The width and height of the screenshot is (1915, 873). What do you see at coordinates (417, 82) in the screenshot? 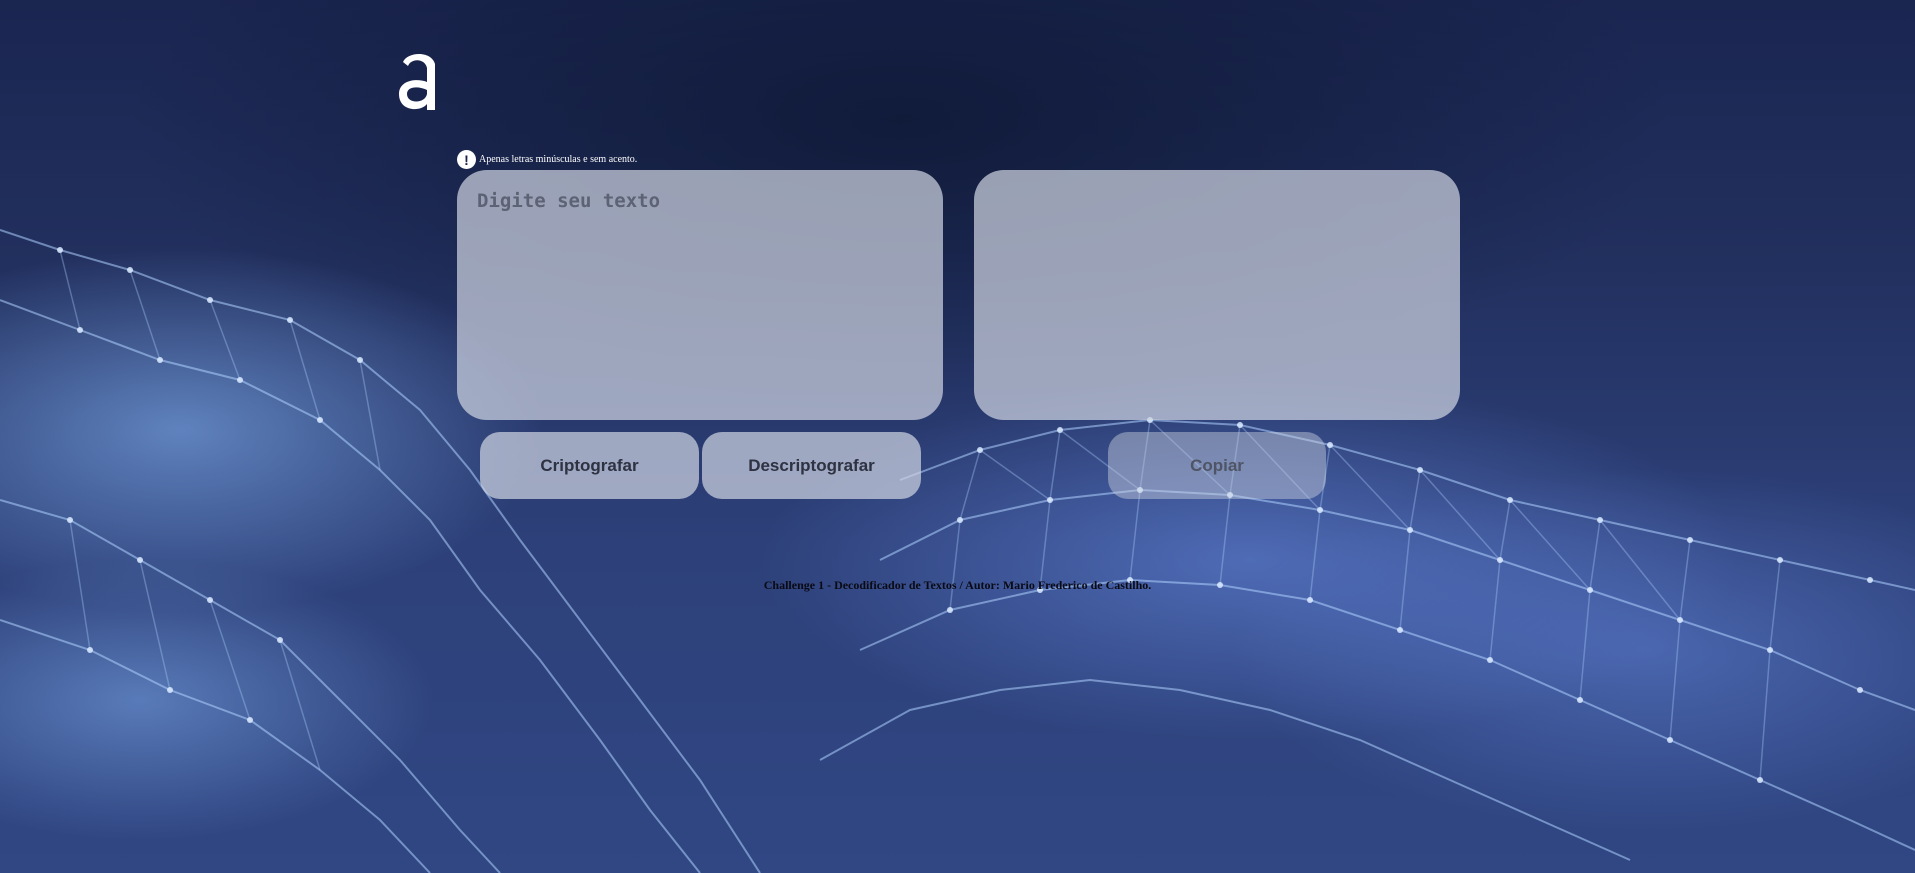
I see `alura-logo-icon` at bounding box center [417, 82].